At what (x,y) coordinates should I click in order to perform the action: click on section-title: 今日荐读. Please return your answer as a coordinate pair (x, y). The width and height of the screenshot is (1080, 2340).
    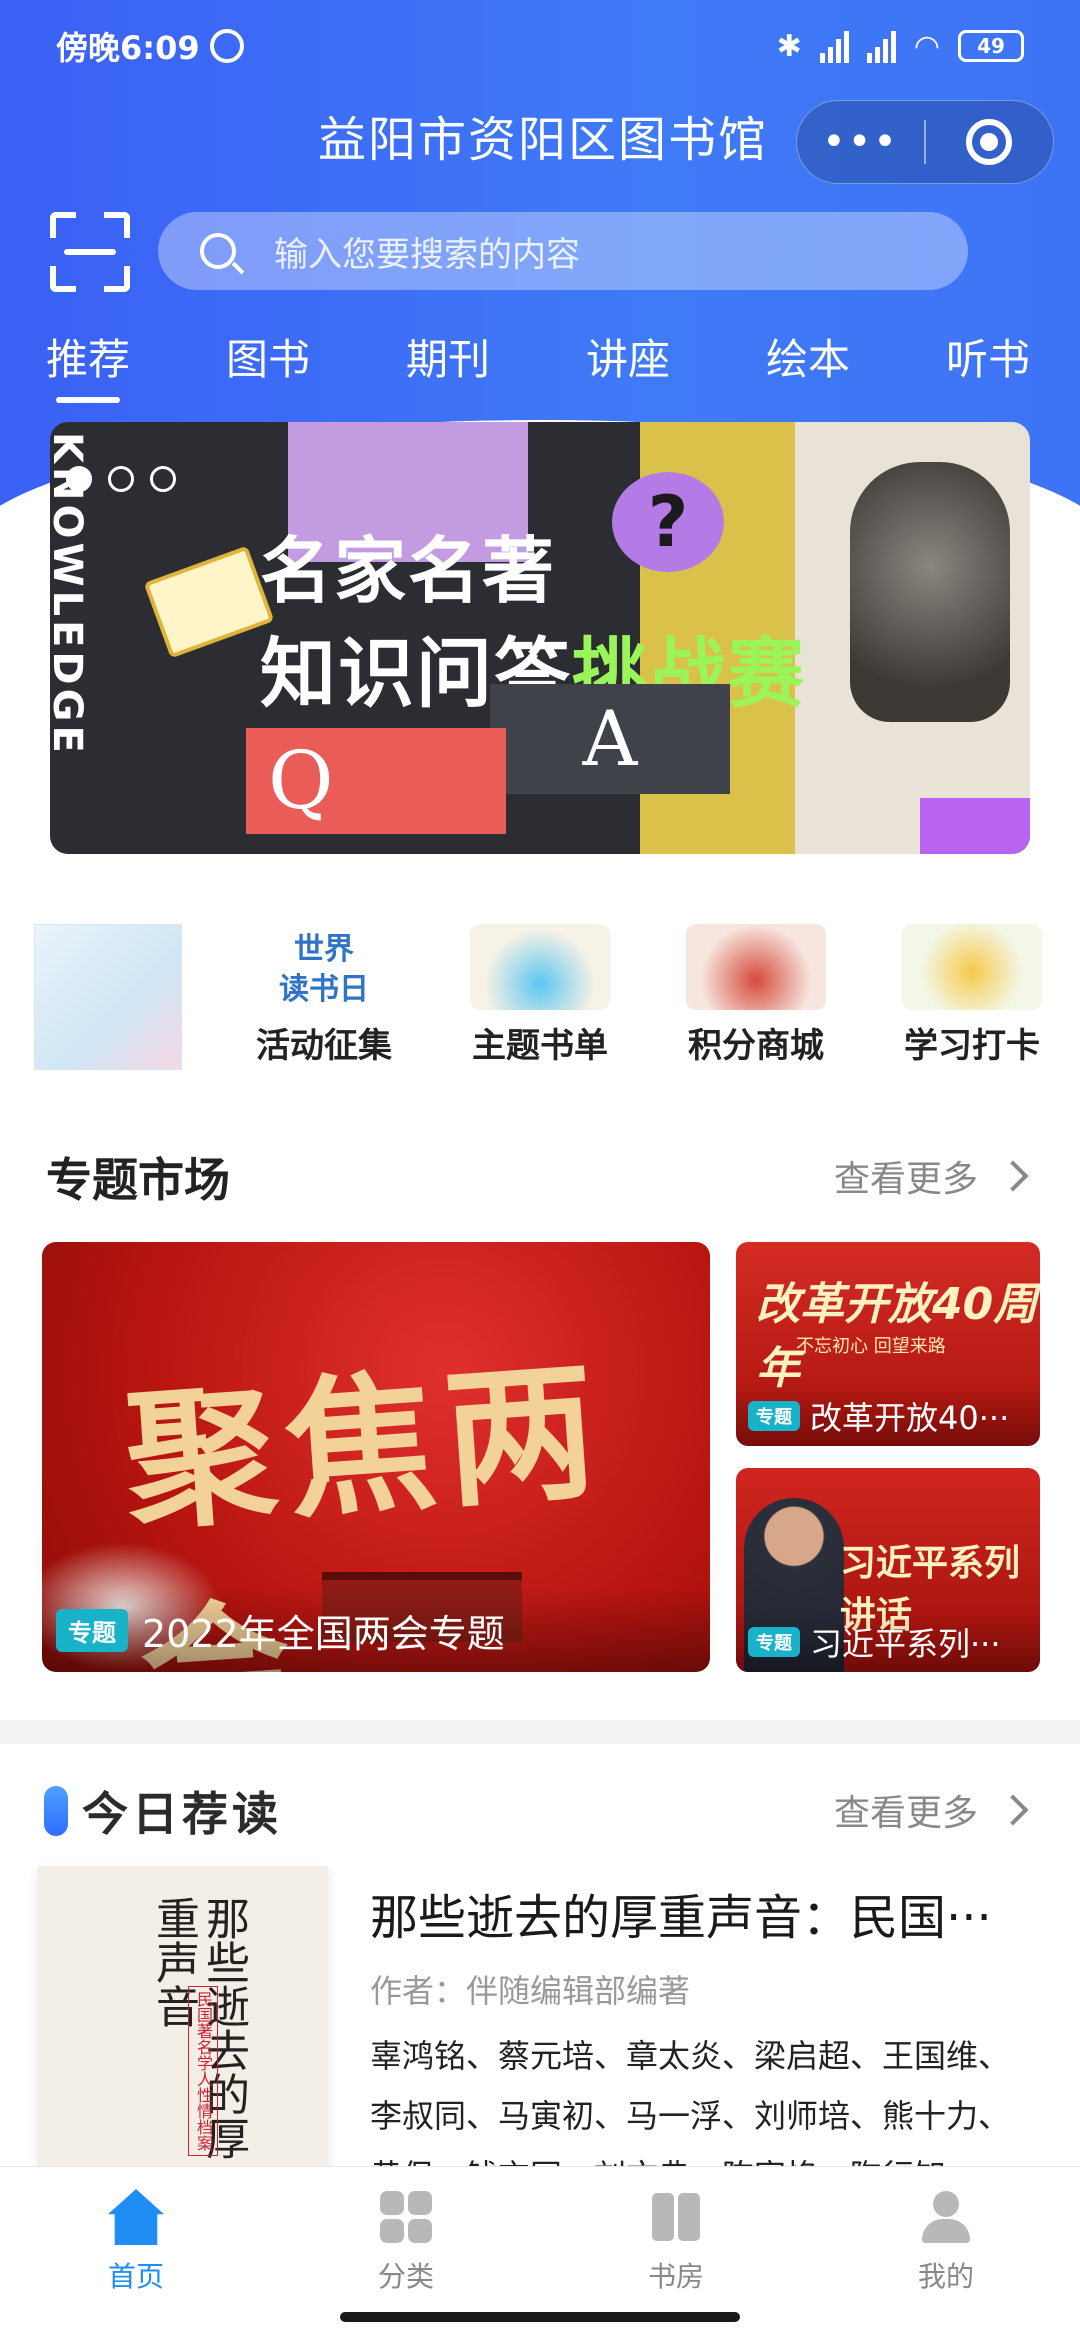
    Looking at the image, I should click on (182, 1814).